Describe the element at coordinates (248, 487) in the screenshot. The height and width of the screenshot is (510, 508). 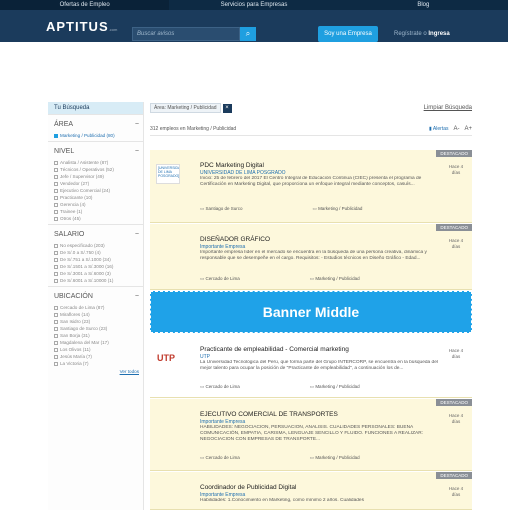
I see `job-title: Coordinador de Publicidad Digital` at that location.